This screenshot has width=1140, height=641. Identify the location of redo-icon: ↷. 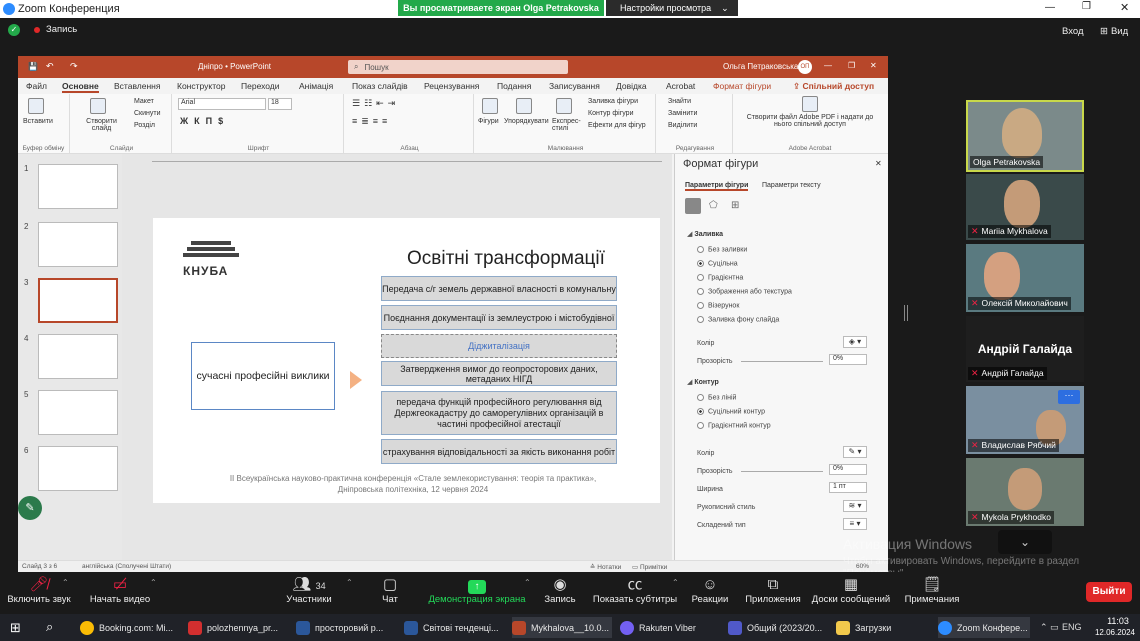
(74, 66).